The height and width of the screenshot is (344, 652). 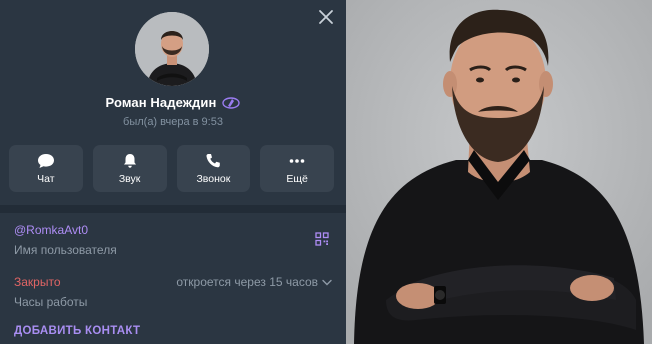 What do you see at coordinates (174, 230) in the screenshot?
I see `username-value: @RomkaAvt0` at bounding box center [174, 230].